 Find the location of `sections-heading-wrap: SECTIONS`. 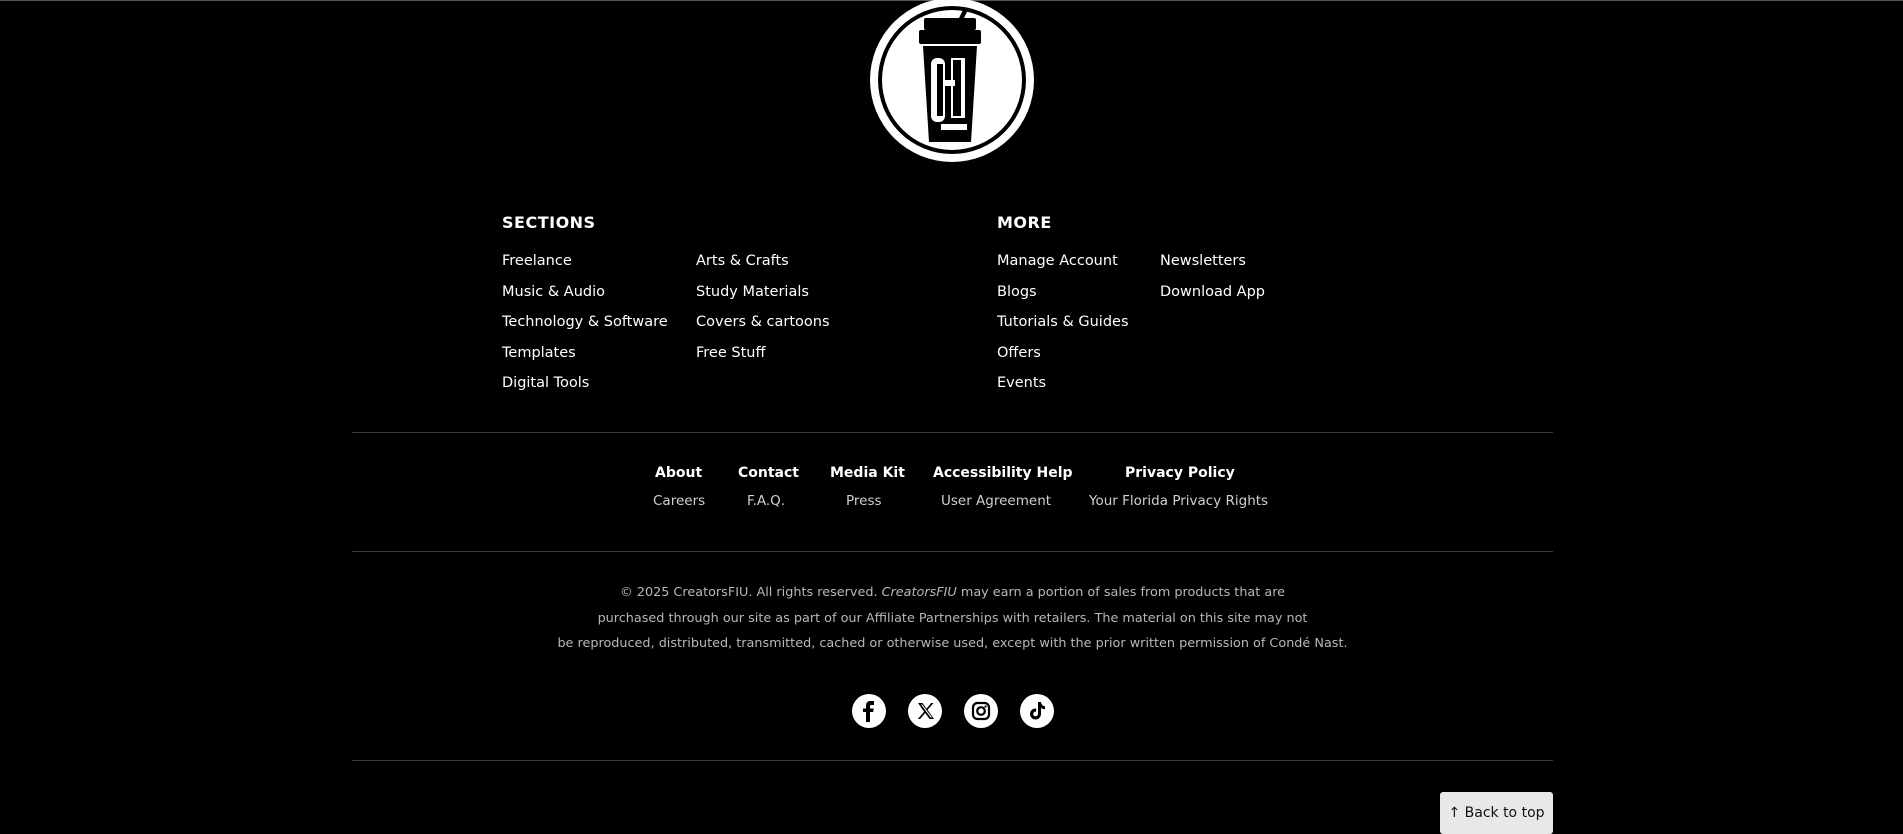

sections-heading-wrap: SECTIONS is located at coordinates (549, 222).